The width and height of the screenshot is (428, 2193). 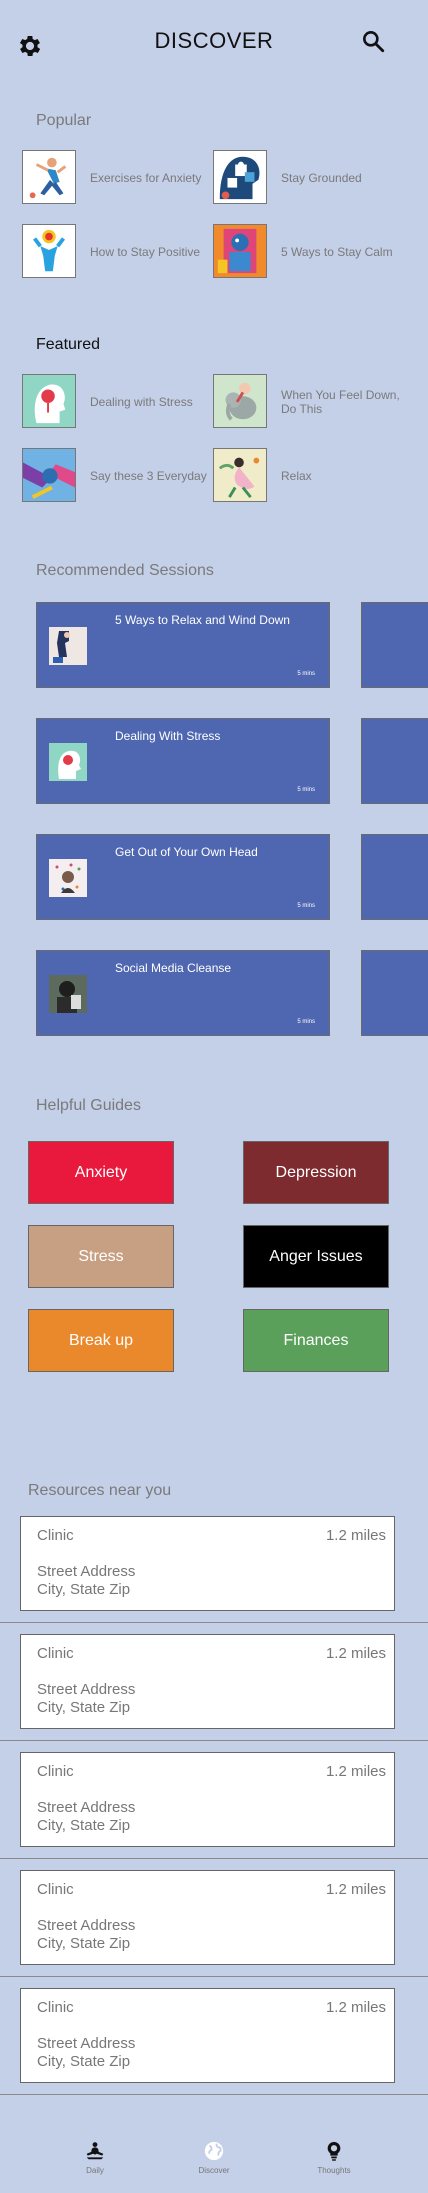 What do you see at coordinates (49, 177) in the screenshot?
I see `runner-illustration` at bounding box center [49, 177].